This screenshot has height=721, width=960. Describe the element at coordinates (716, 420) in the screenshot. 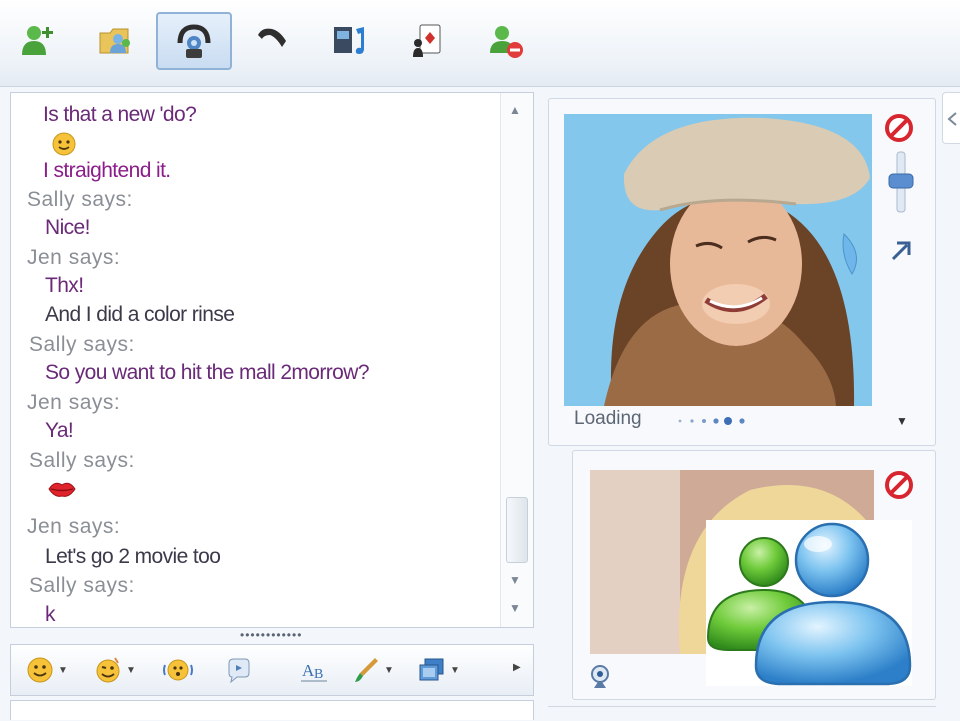

I see `loading-progress-icon` at that location.